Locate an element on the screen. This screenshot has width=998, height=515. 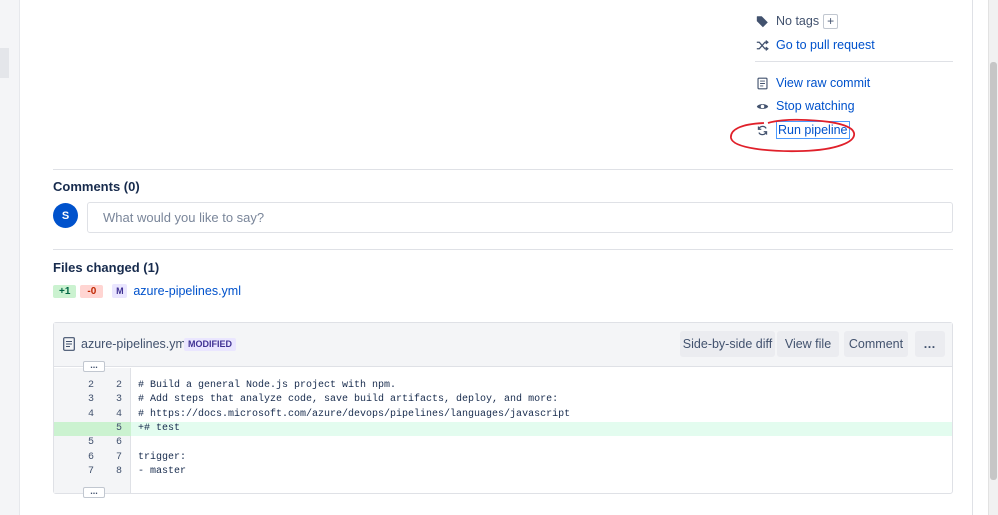
diff-line: 7 8 - master is located at coordinates (503, 472).